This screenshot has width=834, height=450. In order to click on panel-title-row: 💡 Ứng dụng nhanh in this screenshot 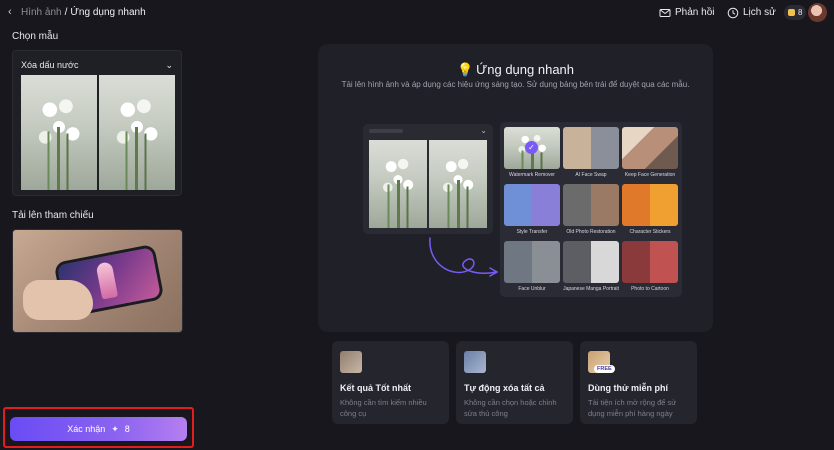, I will do `click(515, 70)`.